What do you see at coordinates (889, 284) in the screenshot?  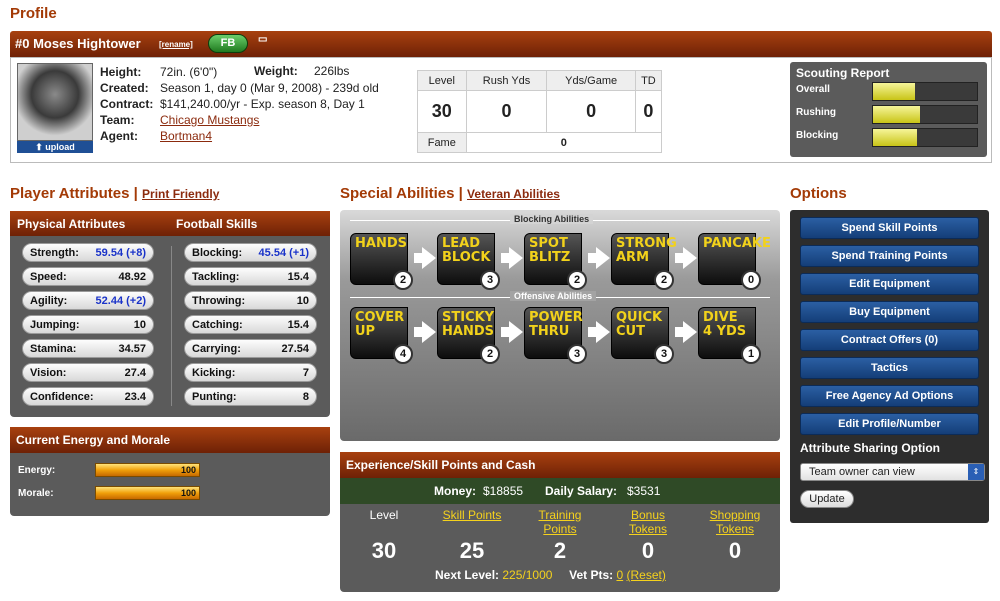 I see `option-button: Edit Equipment` at bounding box center [889, 284].